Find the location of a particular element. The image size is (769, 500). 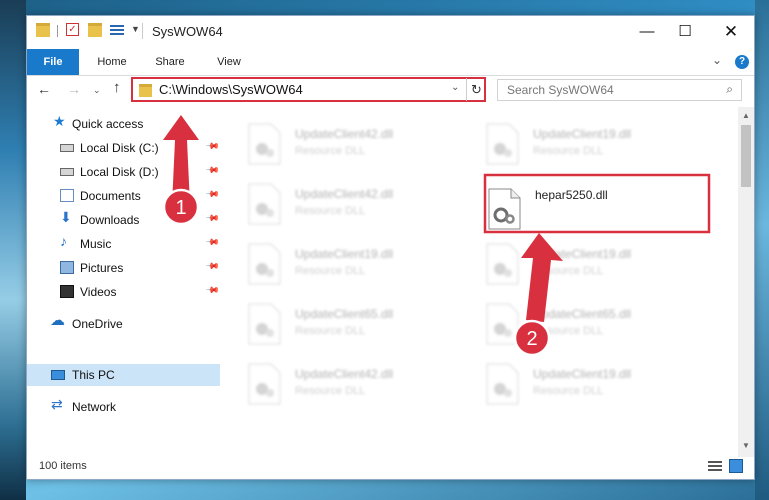

back-arrow-icon: ← is located at coordinates (44, 89).